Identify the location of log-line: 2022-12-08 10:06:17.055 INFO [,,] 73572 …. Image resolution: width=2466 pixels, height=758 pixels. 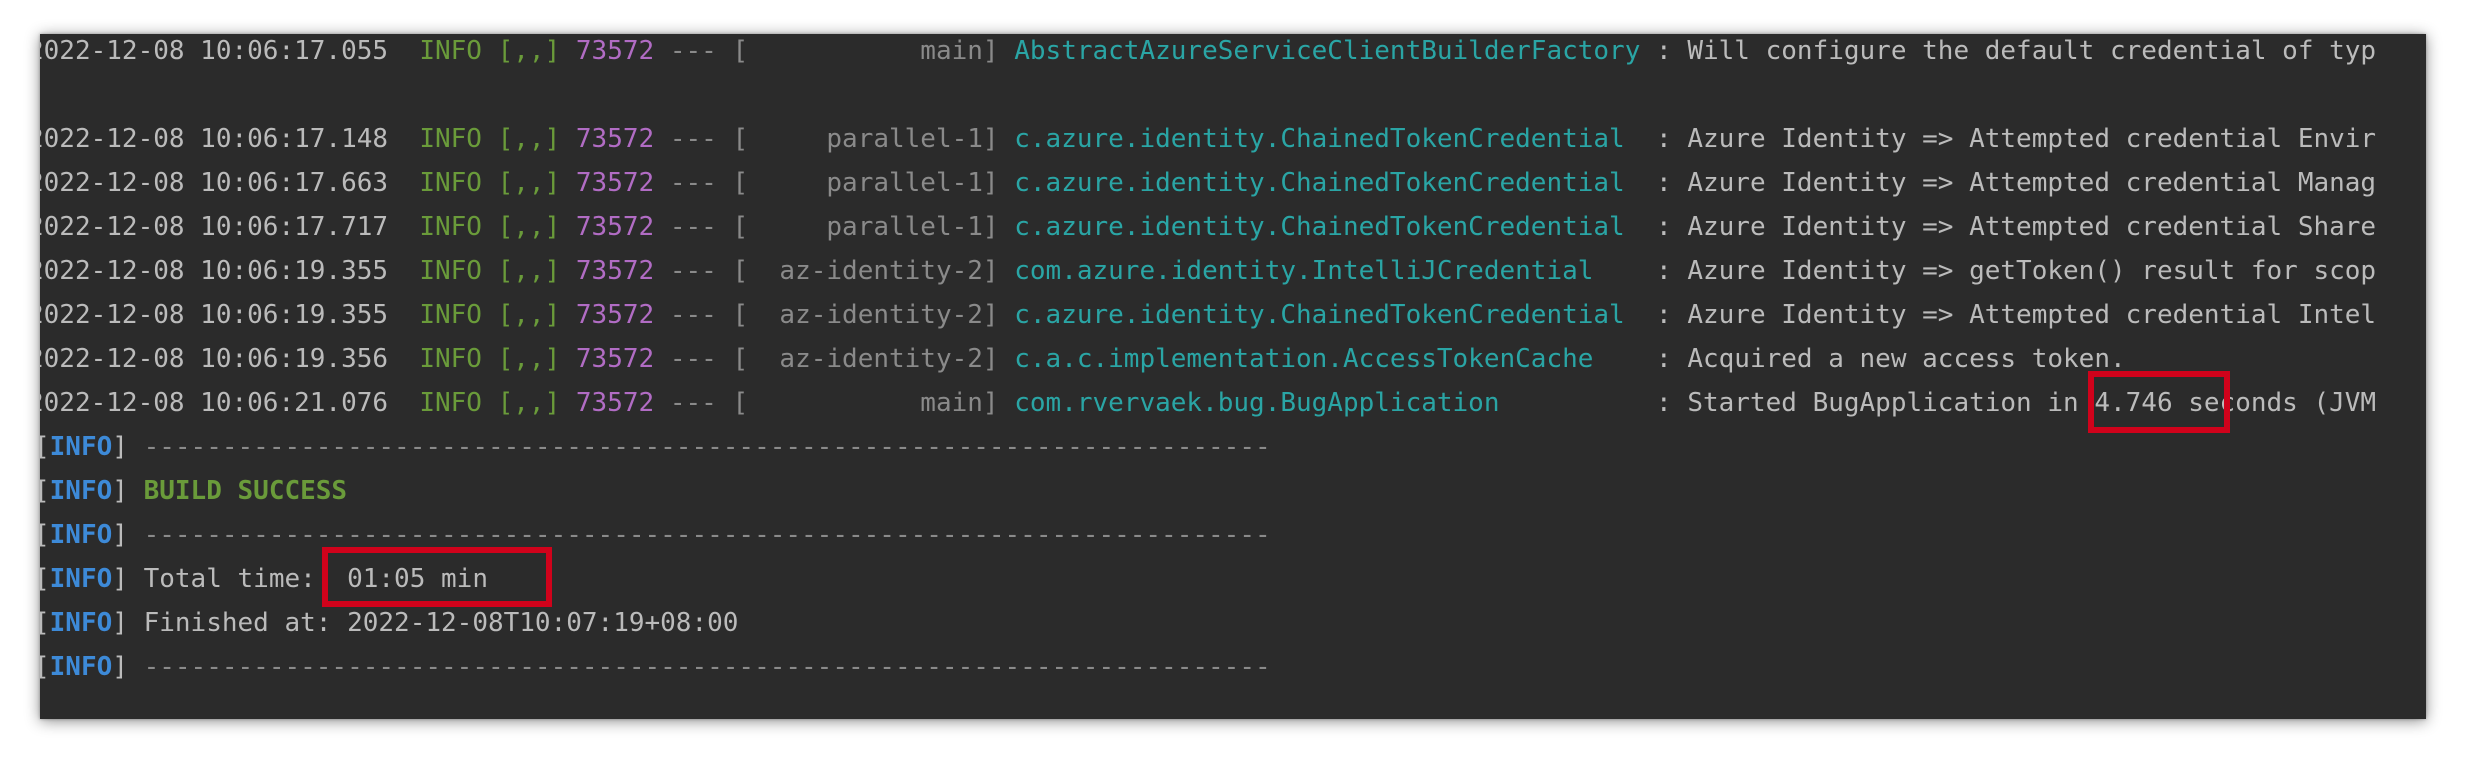
(1208, 51).